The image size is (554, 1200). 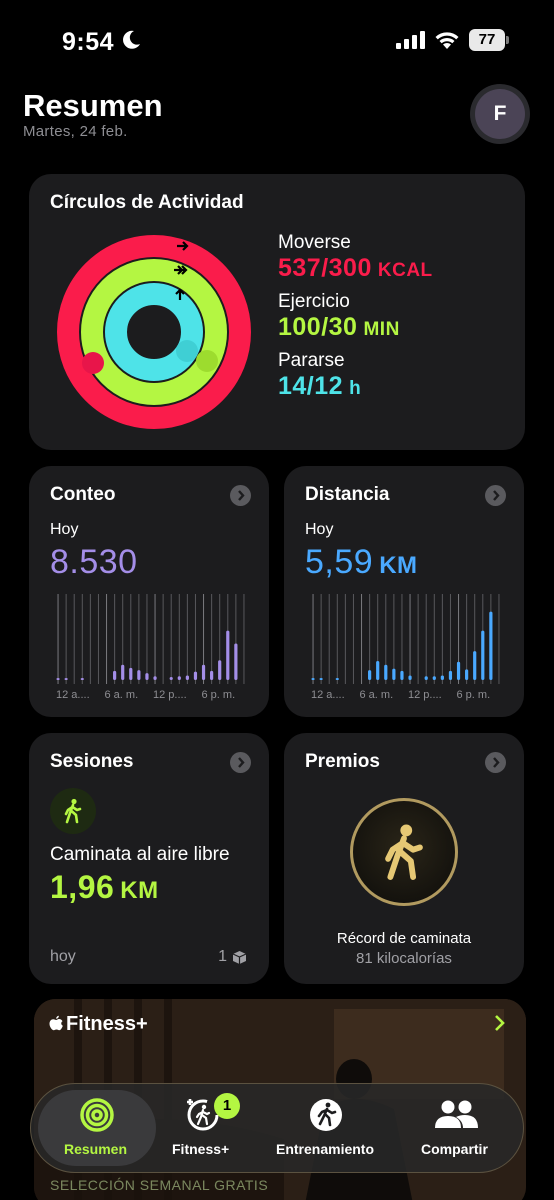 I want to click on steps-axis-label: 6 a. m., so click(x=122, y=695).